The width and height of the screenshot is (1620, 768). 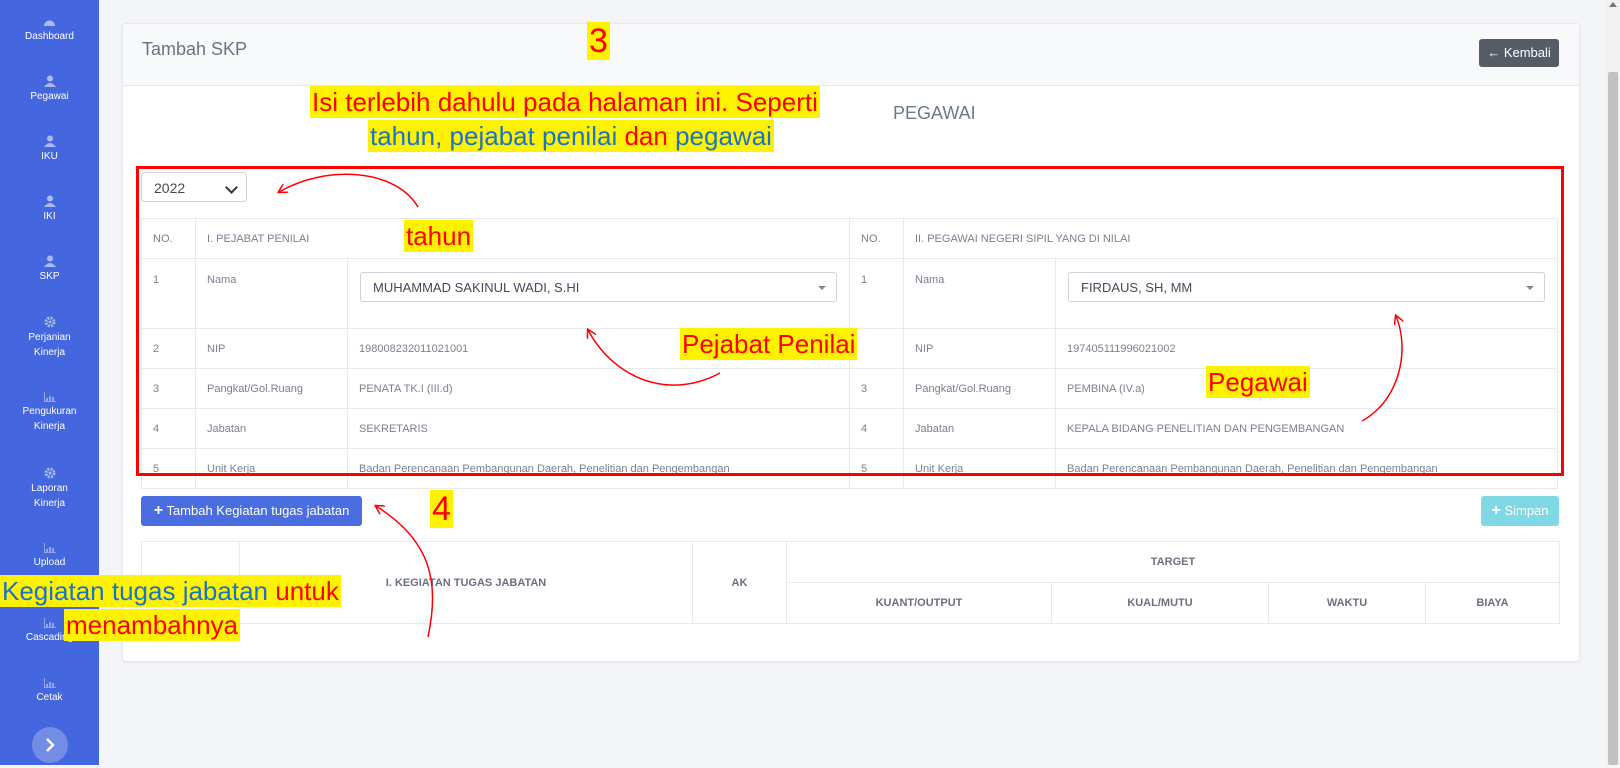 I want to click on annotation-arrow-pejabat, so click(x=654, y=358).